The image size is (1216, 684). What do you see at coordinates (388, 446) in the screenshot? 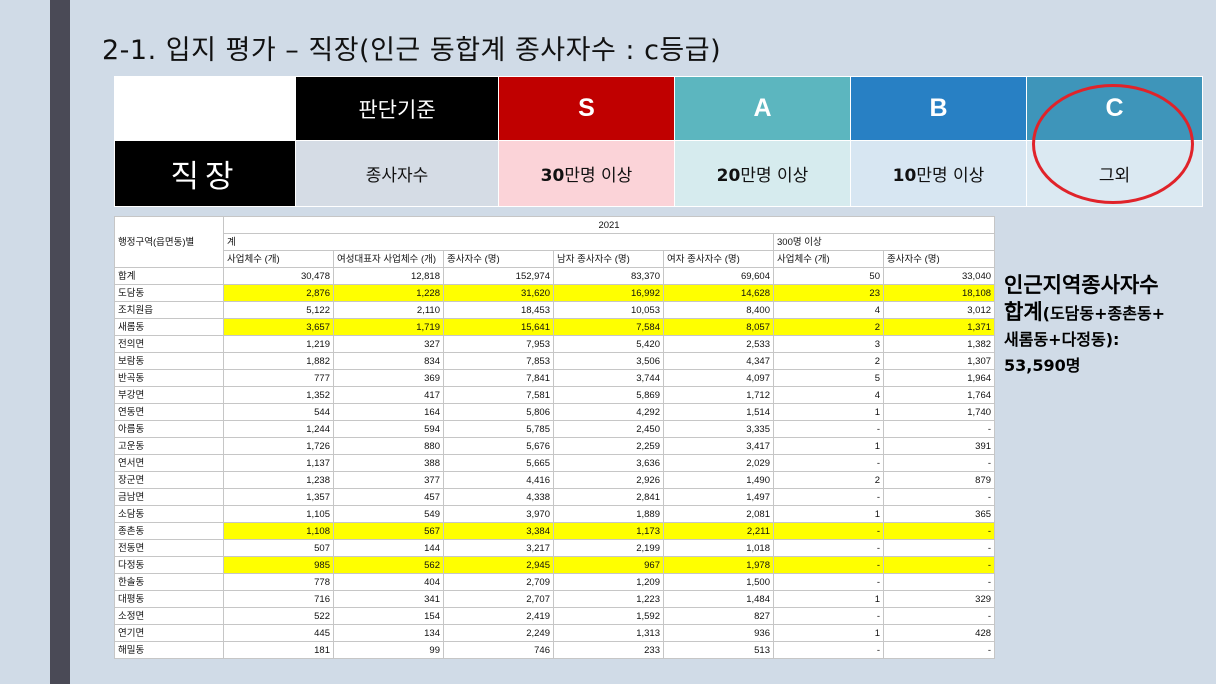
I see `table-cell: 880` at bounding box center [388, 446].